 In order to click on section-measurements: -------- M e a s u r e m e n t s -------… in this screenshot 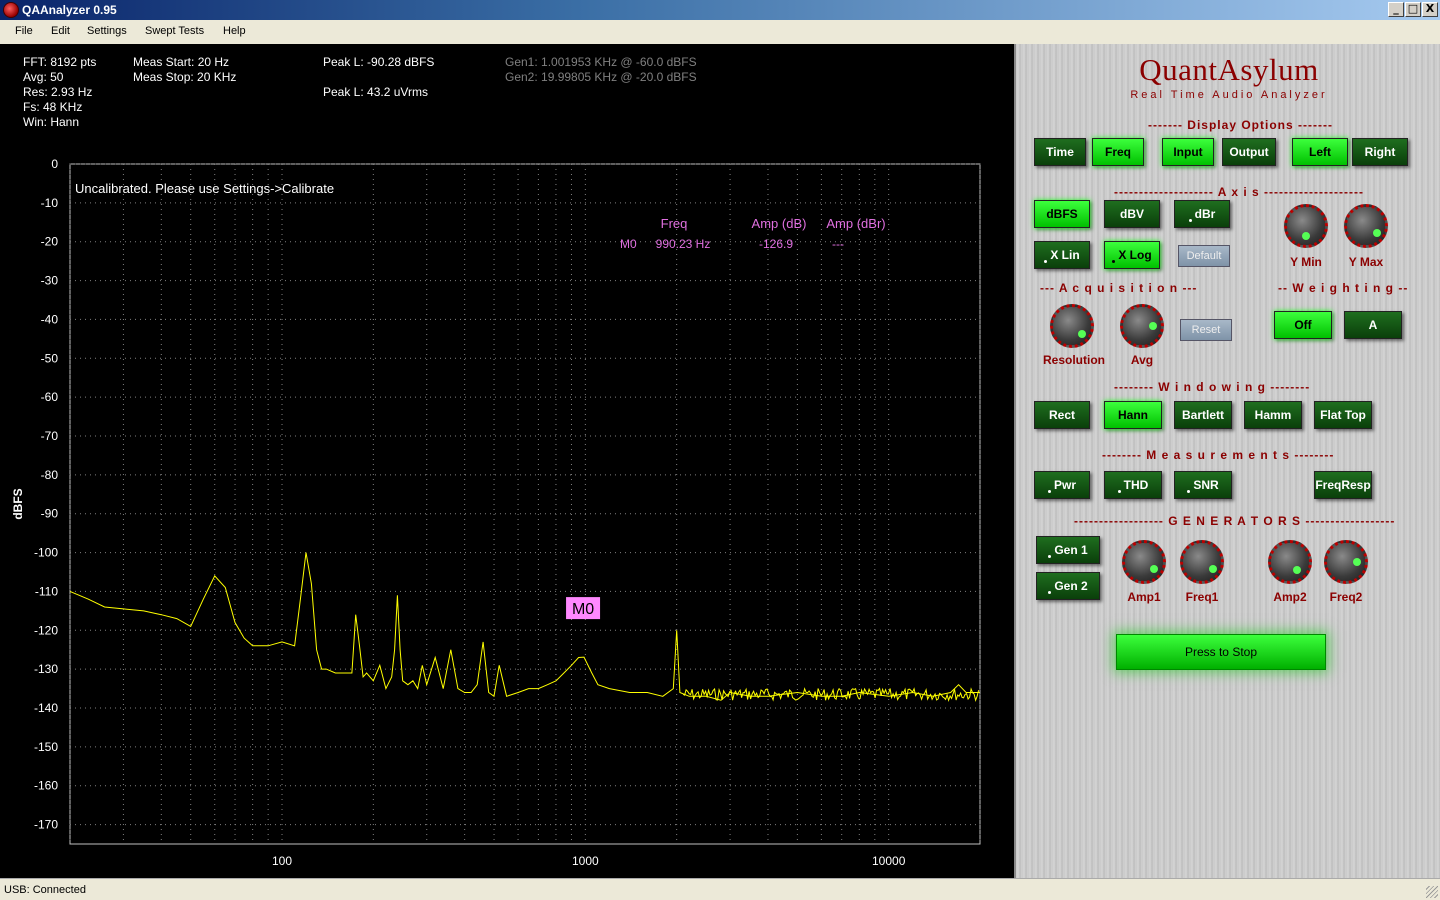, I will do `click(1218, 455)`.